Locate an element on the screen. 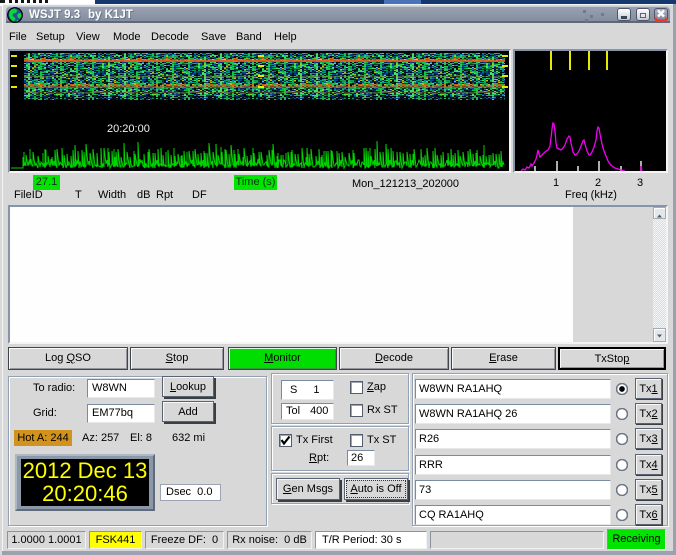 The width and height of the screenshot is (676, 555). svg-text: 20:20:00 is located at coordinates (128, 129).